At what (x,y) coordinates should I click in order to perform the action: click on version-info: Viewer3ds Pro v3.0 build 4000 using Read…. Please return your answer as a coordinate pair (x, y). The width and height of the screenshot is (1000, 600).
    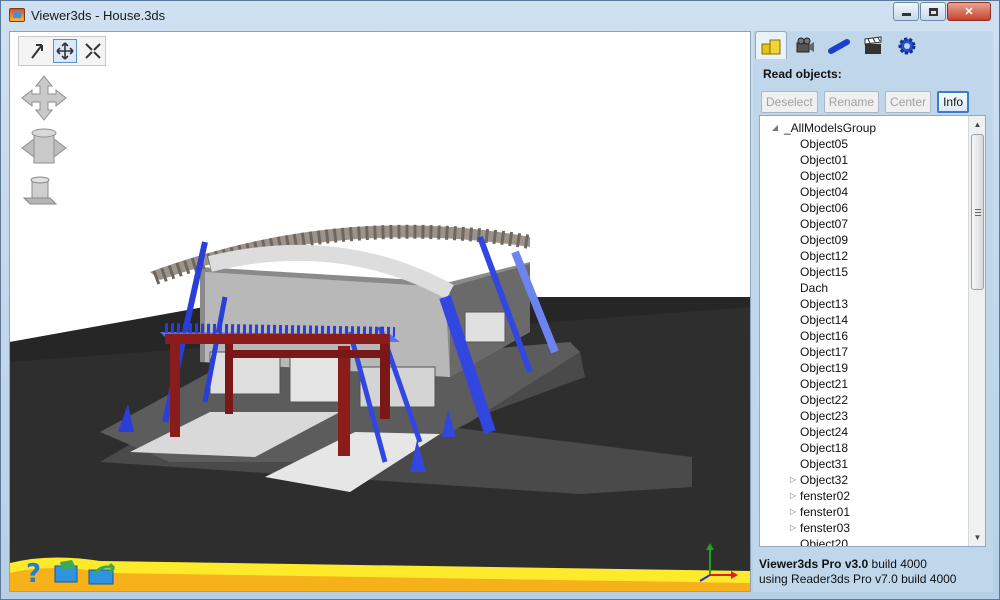
    Looking at the image, I should click on (857, 572).